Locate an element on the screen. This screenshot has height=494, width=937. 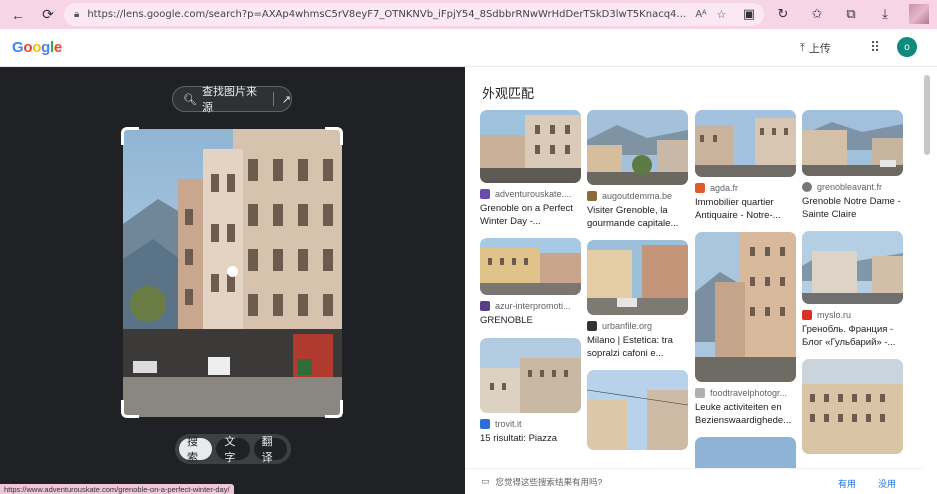
upload-button: ⤒ 上传 is located at coordinates (815, 48).